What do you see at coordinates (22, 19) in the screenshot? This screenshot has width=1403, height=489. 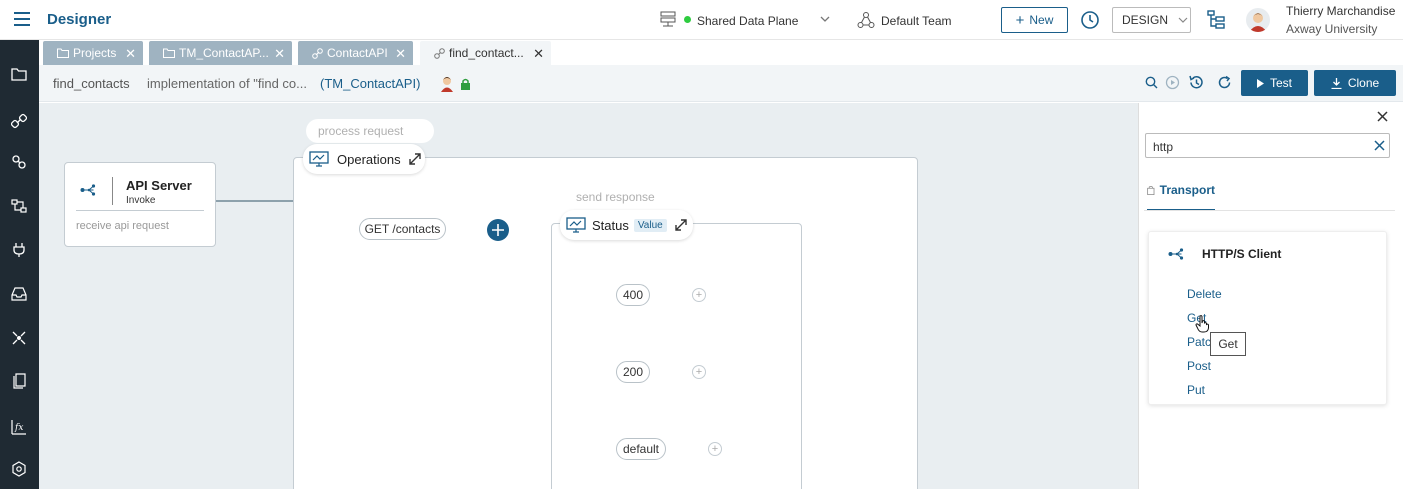 I see `menu-icon` at bounding box center [22, 19].